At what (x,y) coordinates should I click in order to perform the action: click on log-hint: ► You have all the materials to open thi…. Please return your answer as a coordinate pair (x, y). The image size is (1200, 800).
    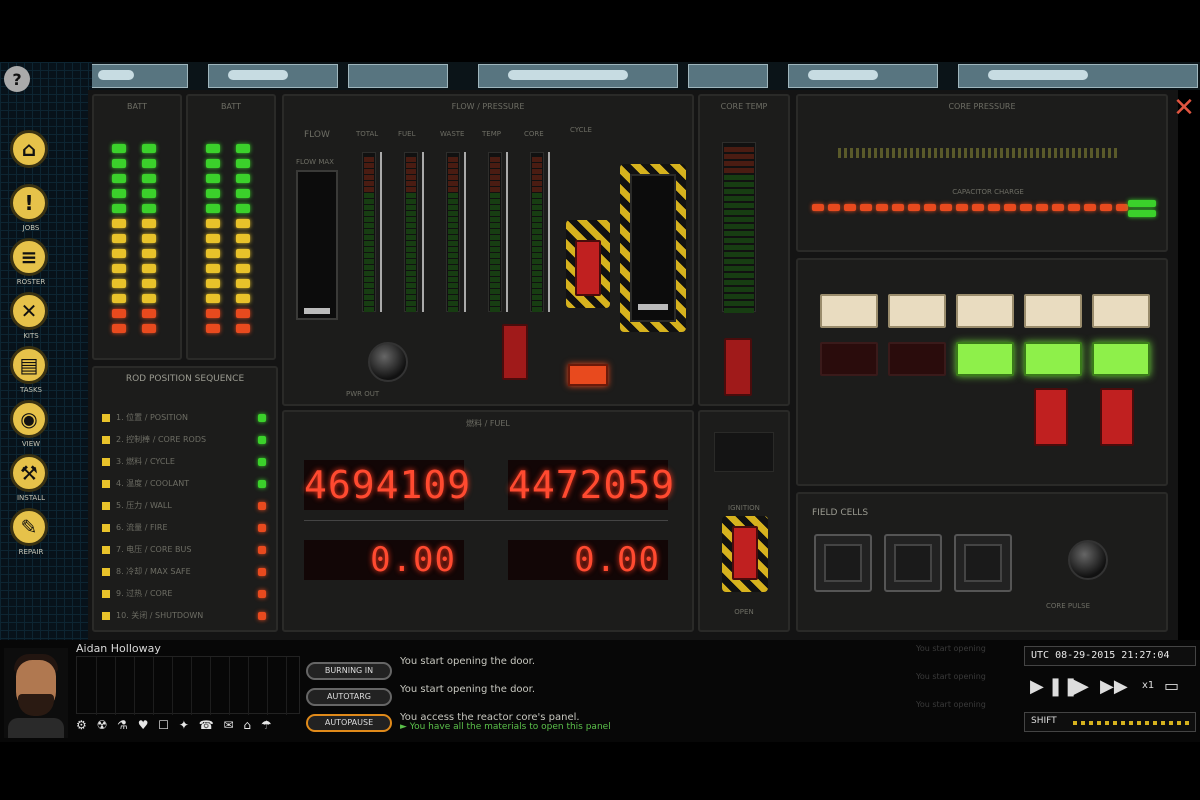
    Looking at the image, I should click on (505, 727).